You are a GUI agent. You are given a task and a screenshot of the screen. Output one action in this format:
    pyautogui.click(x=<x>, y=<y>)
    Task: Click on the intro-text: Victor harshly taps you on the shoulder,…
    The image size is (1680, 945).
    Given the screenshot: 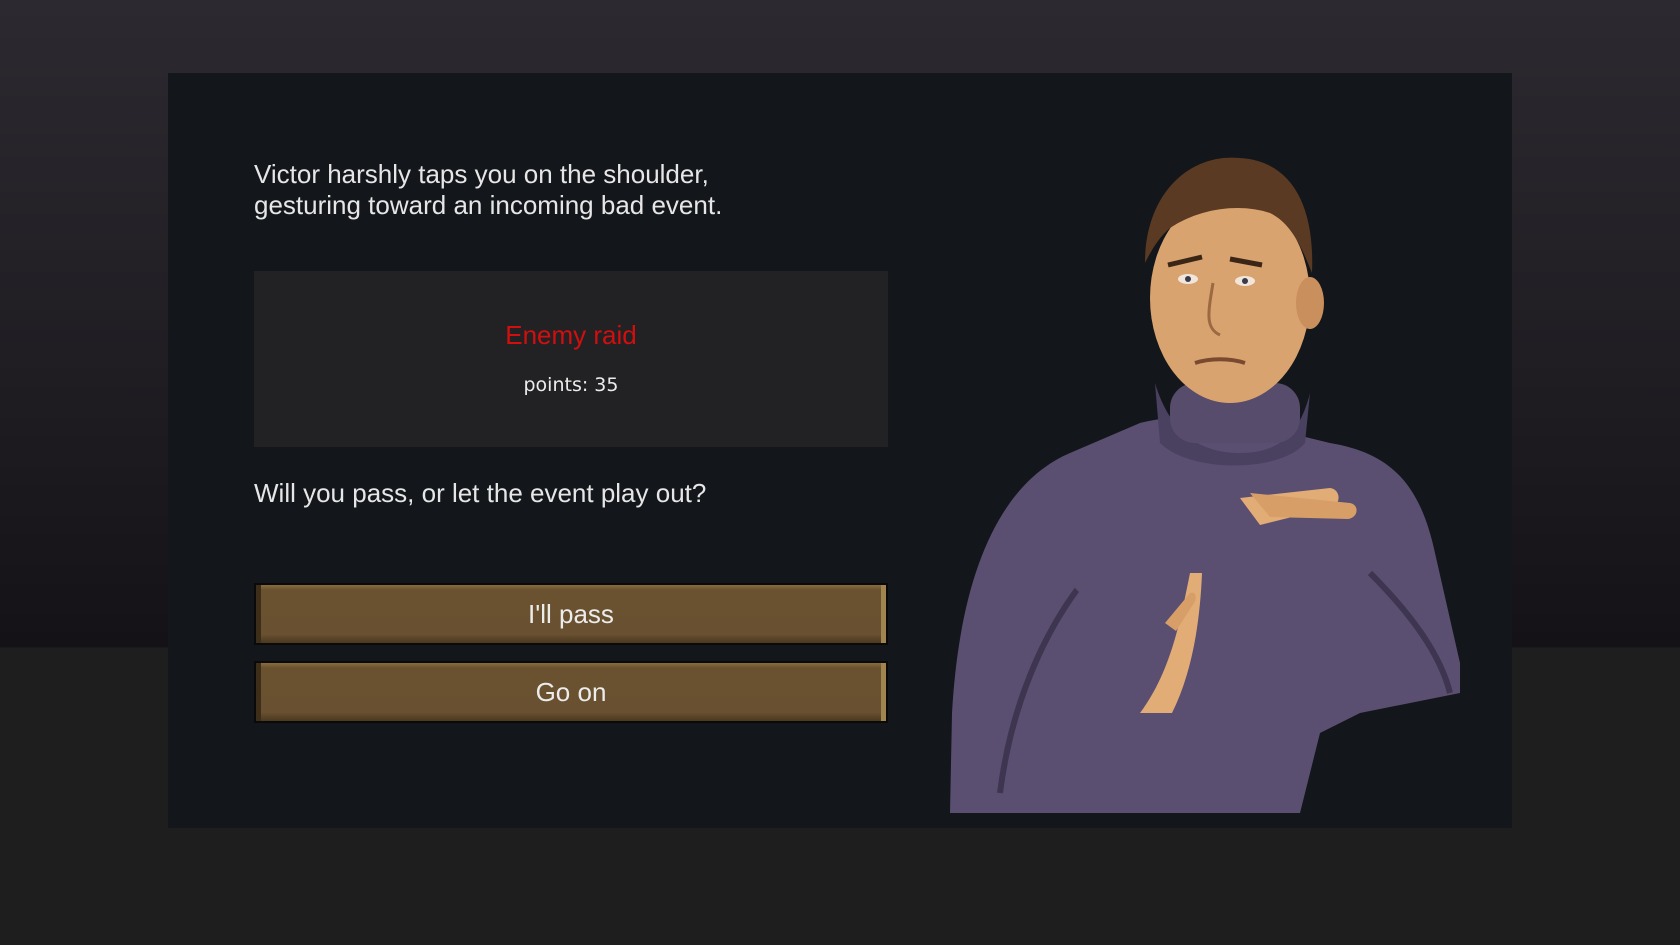 What is the action you would take?
    pyautogui.click(x=564, y=190)
    